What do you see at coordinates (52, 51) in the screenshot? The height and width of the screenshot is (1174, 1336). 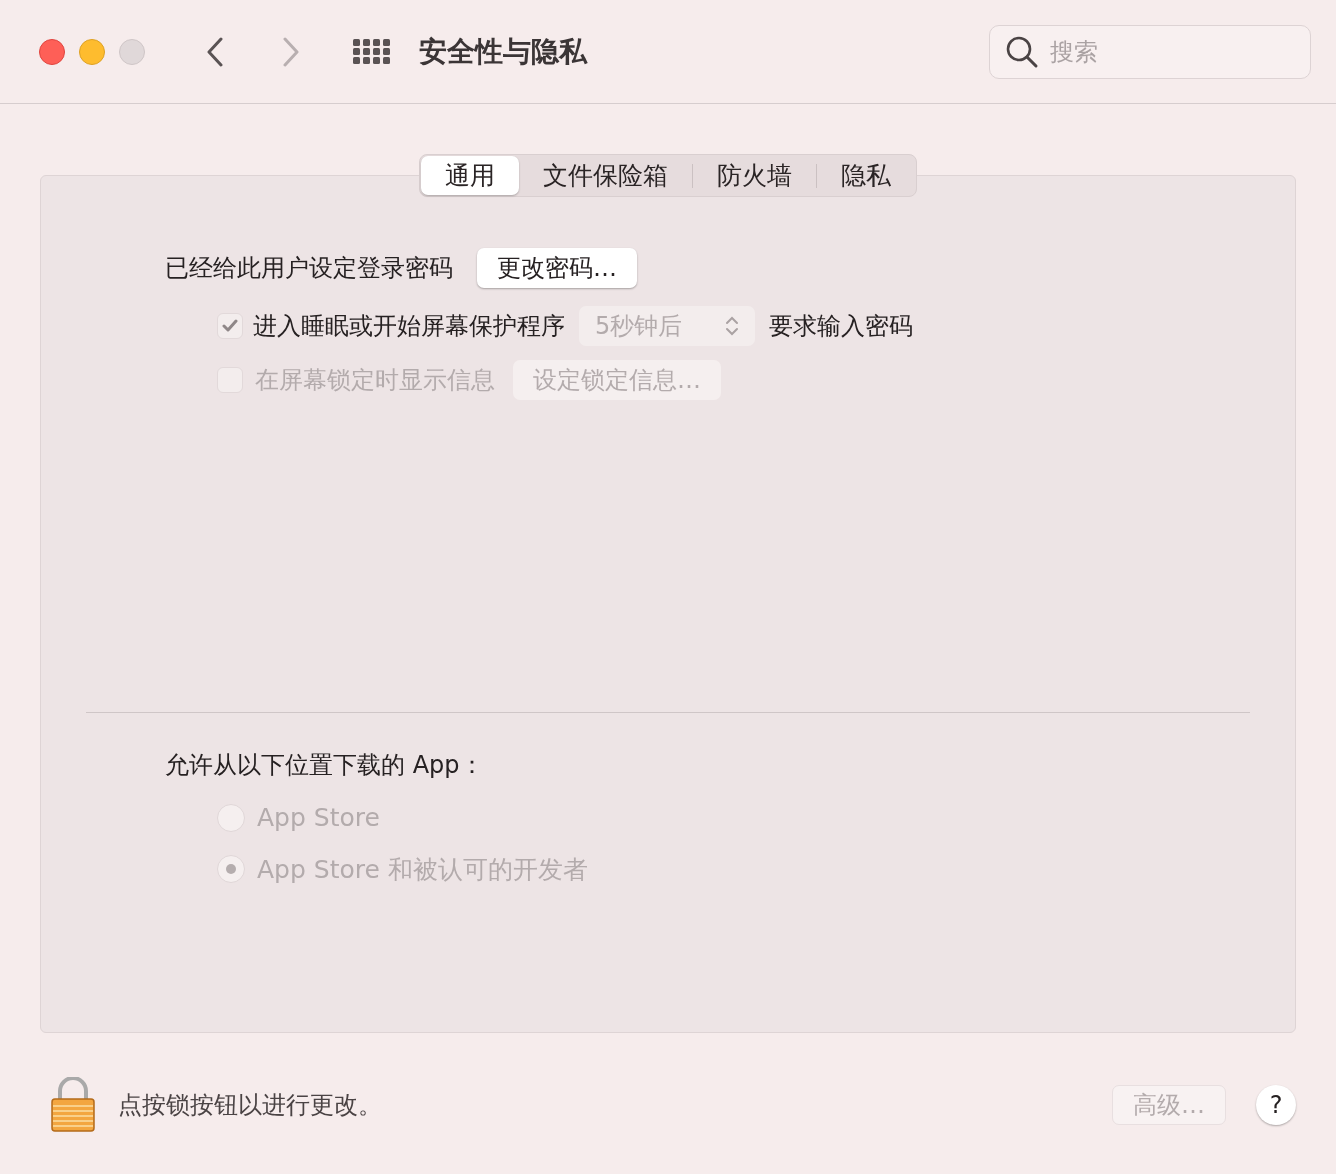 I see `close-button` at bounding box center [52, 51].